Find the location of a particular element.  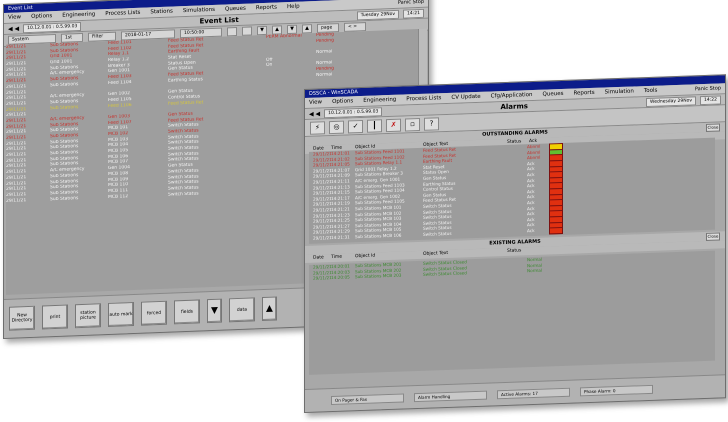

existing-alarms-title: EXISTING ALARMS is located at coordinates (515, 242).